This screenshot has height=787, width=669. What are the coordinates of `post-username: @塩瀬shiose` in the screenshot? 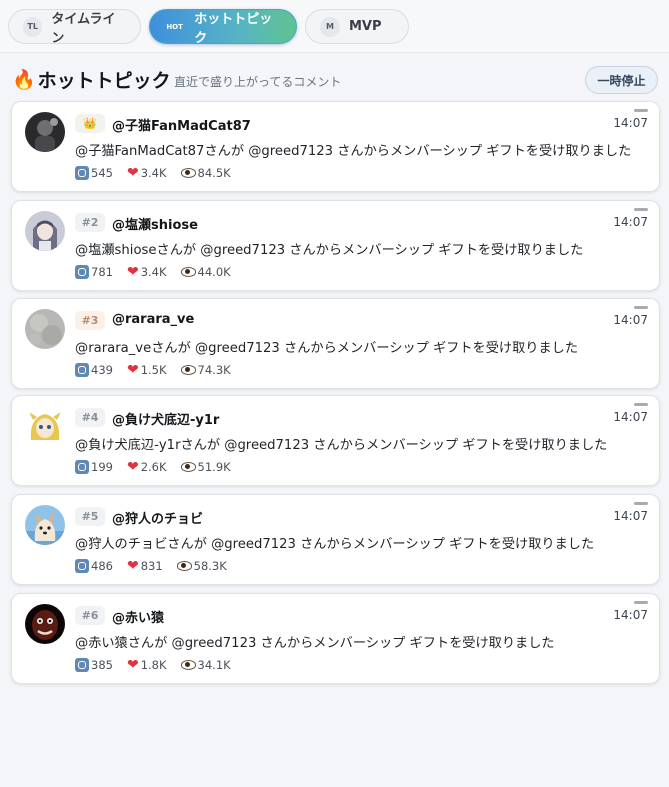 It's located at (155, 223).